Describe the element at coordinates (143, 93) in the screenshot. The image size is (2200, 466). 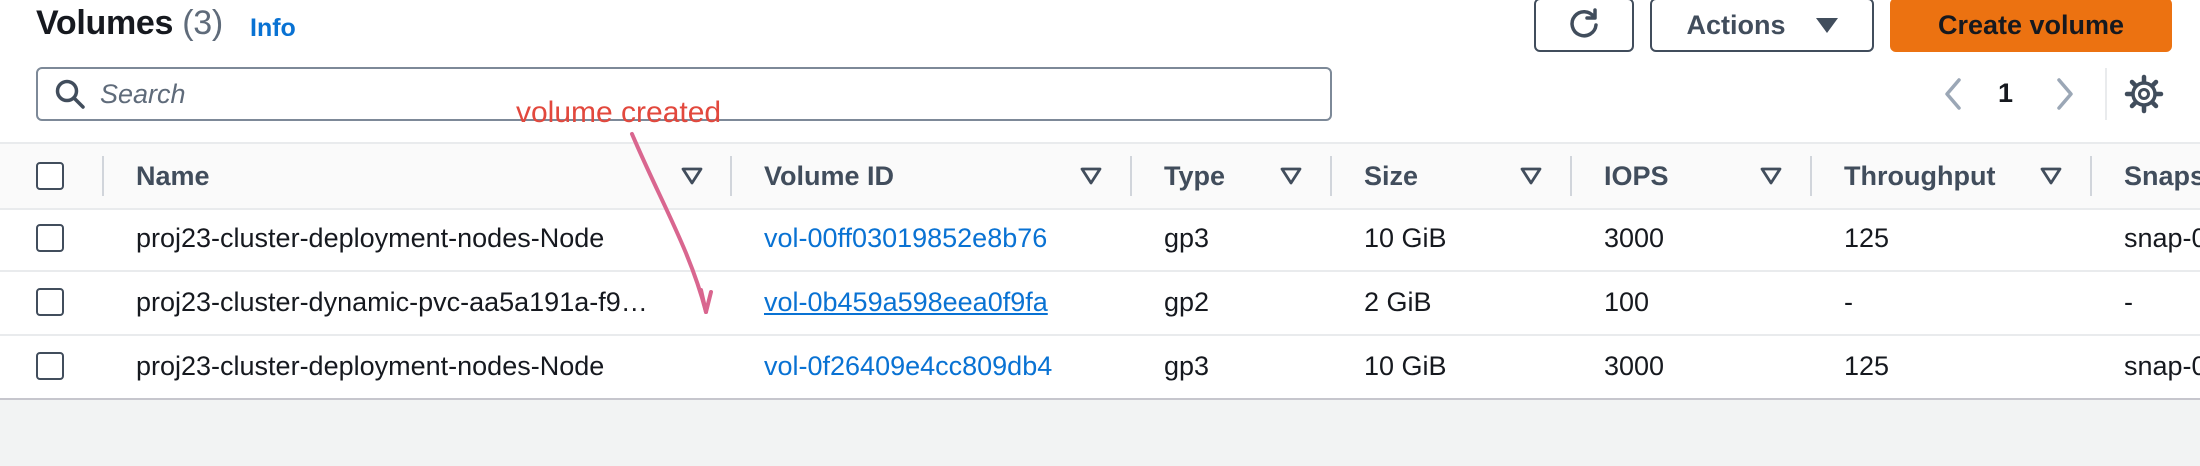
I see `search-placeholder: Search` at that location.